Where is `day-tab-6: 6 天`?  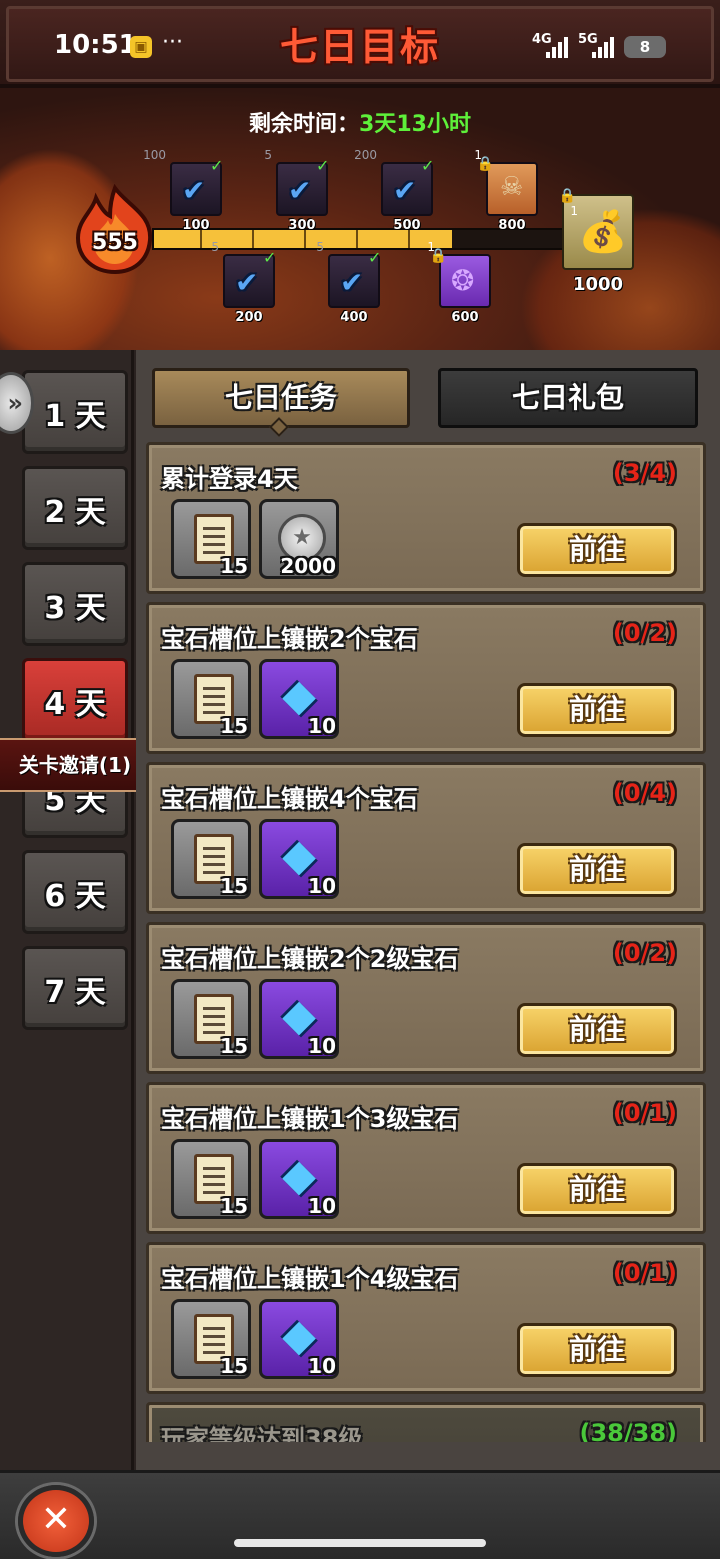
day-tab-6: 6 天 is located at coordinates (75, 892).